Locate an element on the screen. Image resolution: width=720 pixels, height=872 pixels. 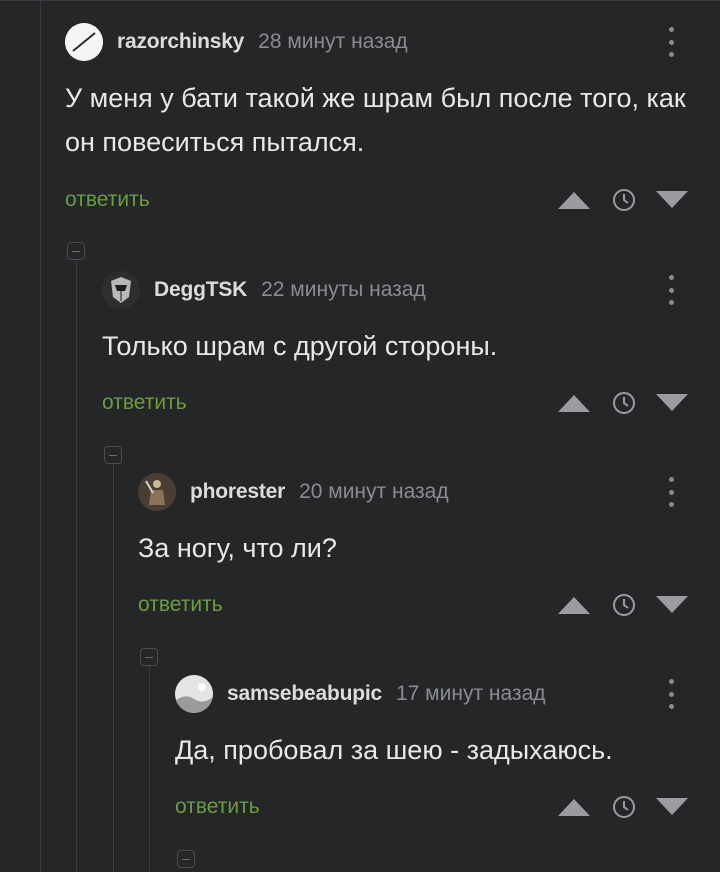
comment-header: razorchinsky 28 минут назад is located at coordinates (236, 42).